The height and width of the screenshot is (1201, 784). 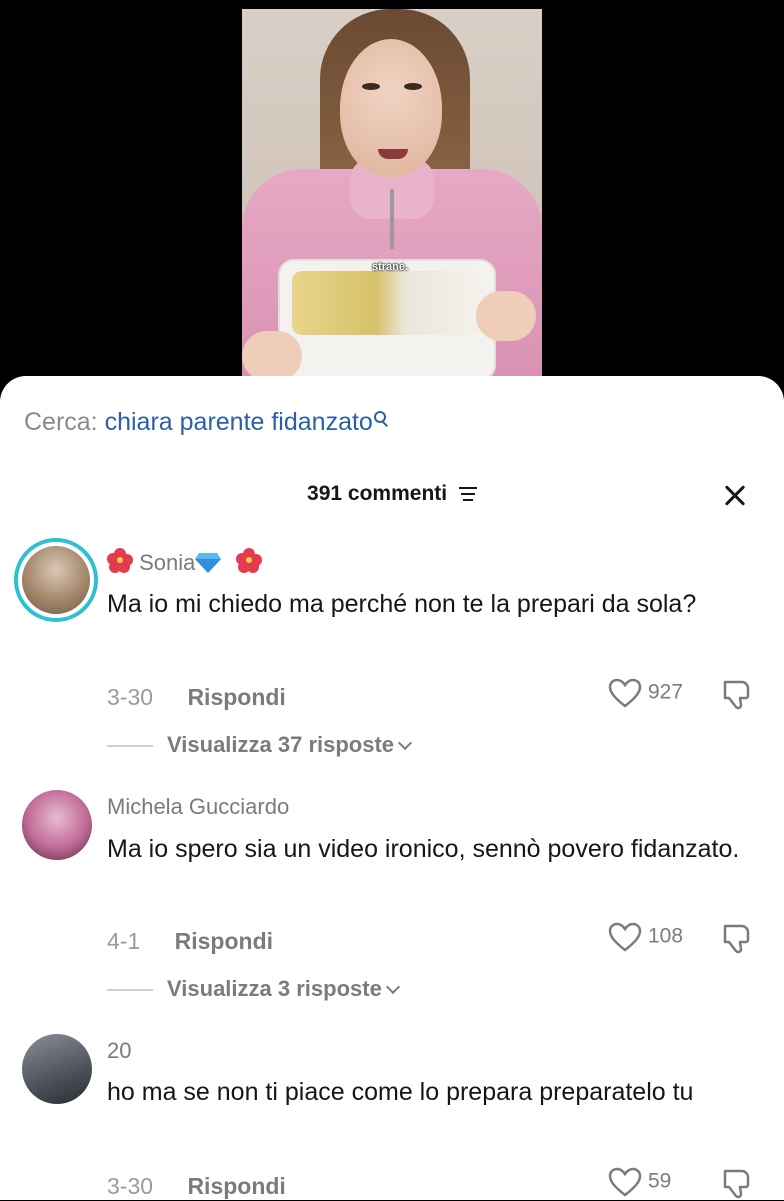 I want to click on like-button: 927, so click(x=645, y=693).